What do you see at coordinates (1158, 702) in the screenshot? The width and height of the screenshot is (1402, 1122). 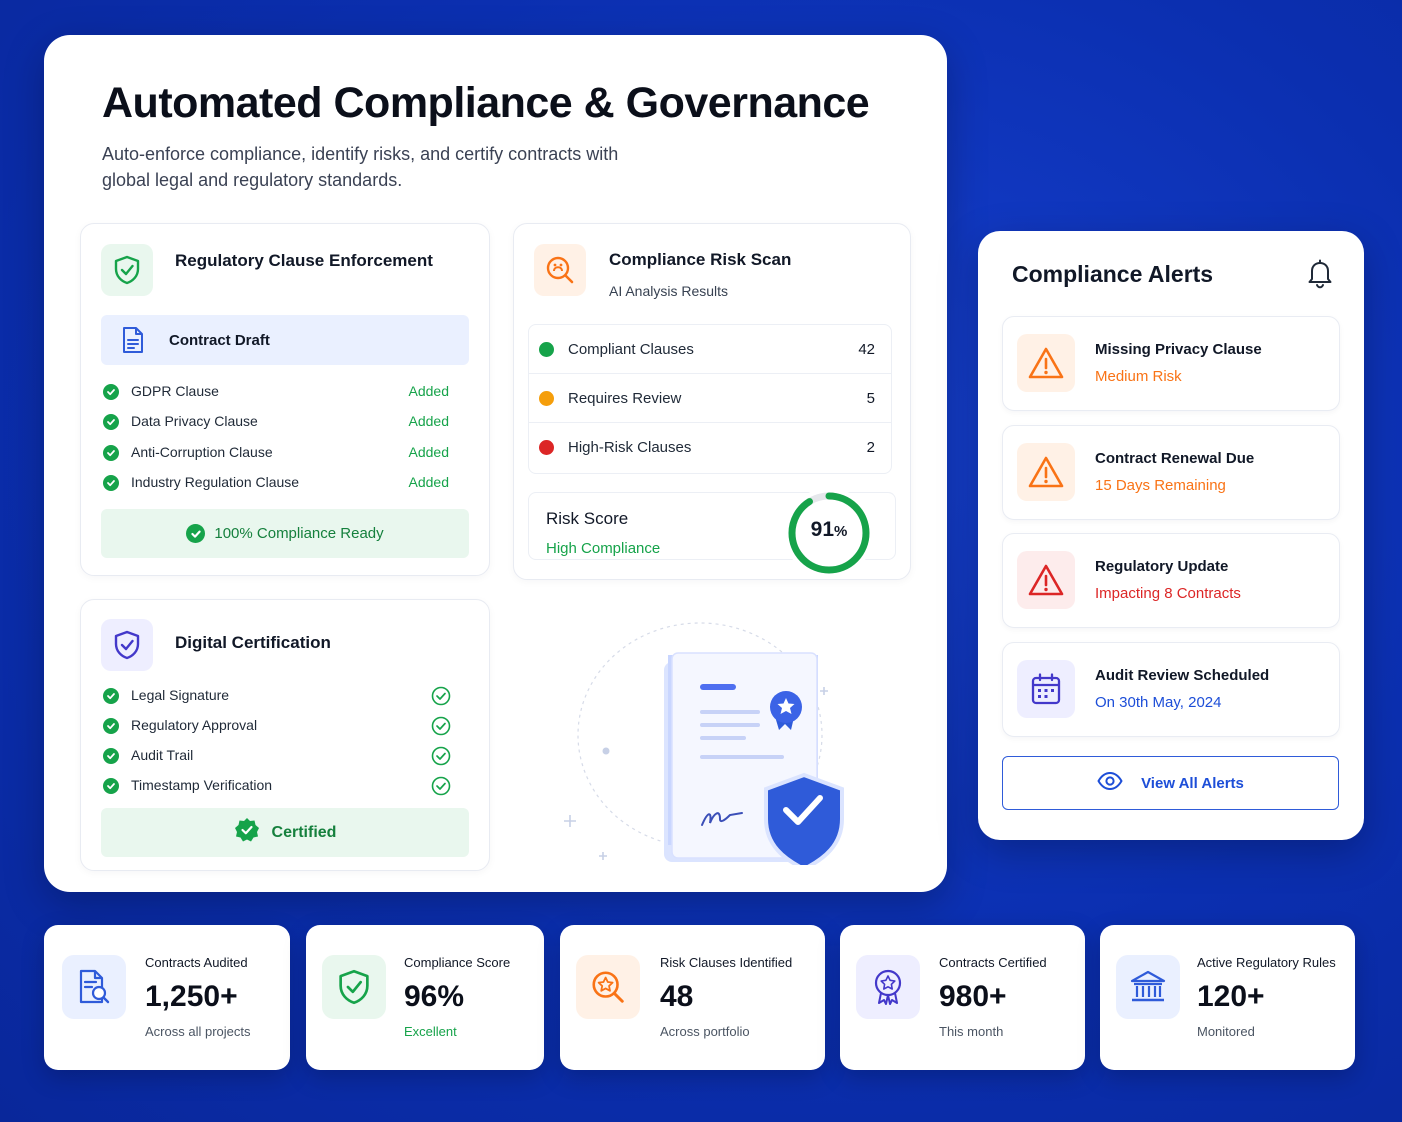 I see `alert-subtitle: On 30th May, 2024` at bounding box center [1158, 702].